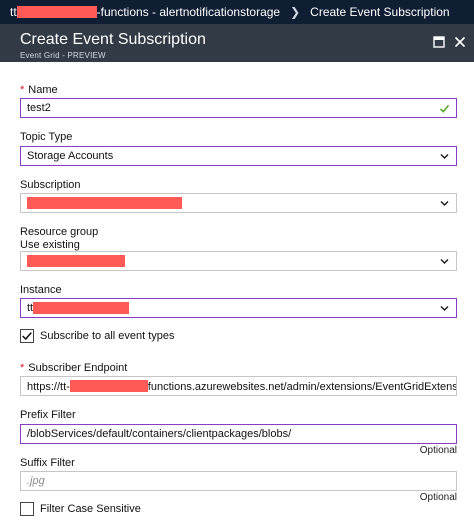 The width and height of the screenshot is (474, 529). Describe the element at coordinates (380, 12) in the screenshot. I see `breadcrumb-current: Create Event Subscription` at that location.